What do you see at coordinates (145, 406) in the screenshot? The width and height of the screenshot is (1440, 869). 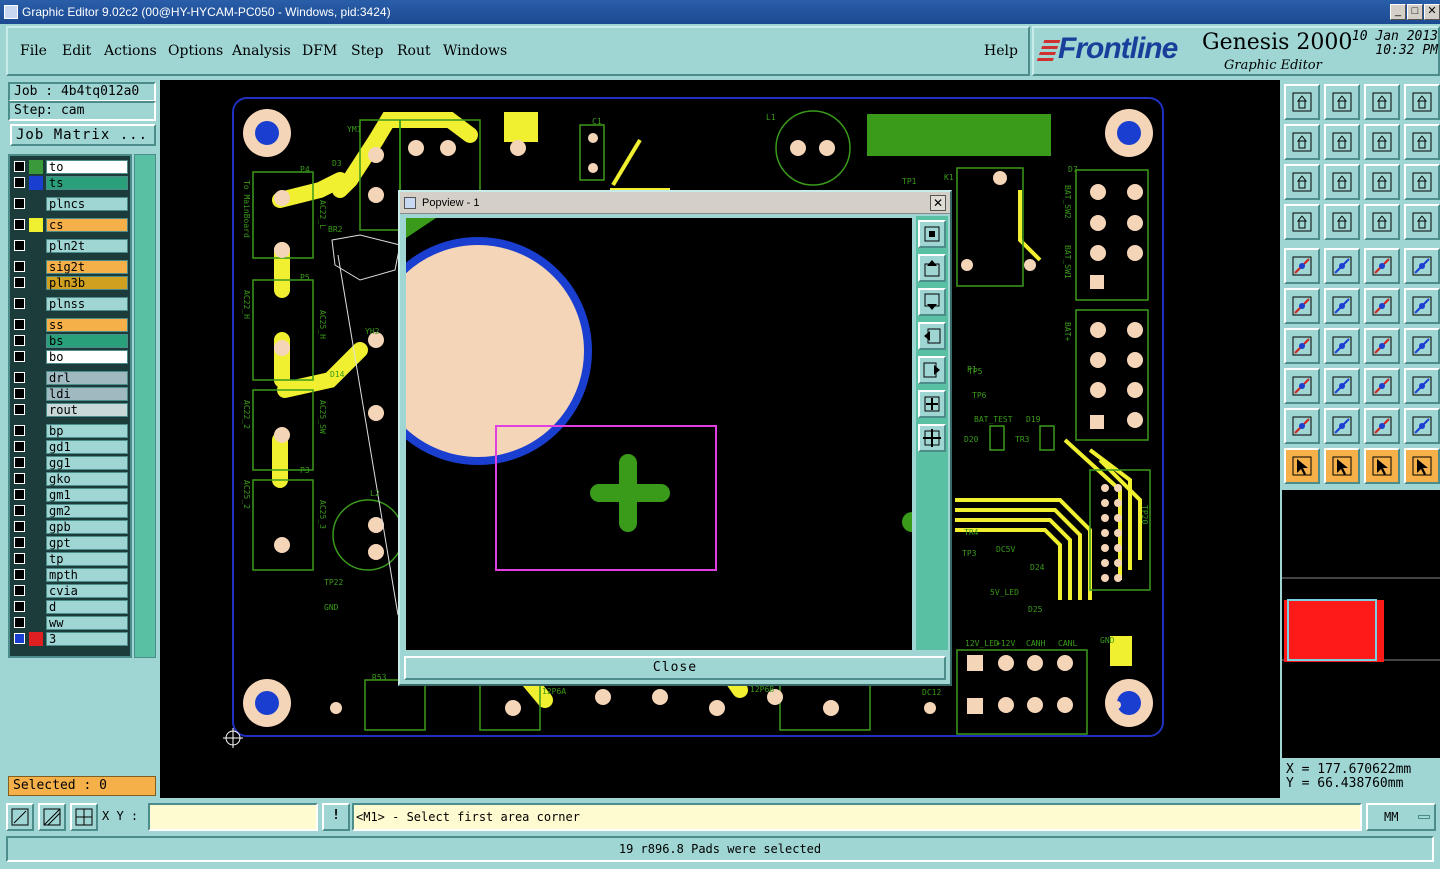 I see `layer-list-scrollbar` at bounding box center [145, 406].